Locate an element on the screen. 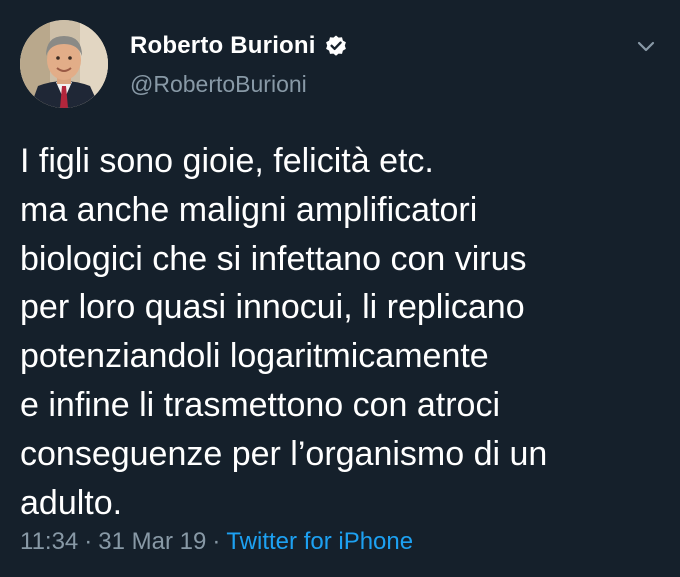 The height and width of the screenshot is (577, 680). tweet-text-line: biologici che si infettano con virus is located at coordinates (273, 258).